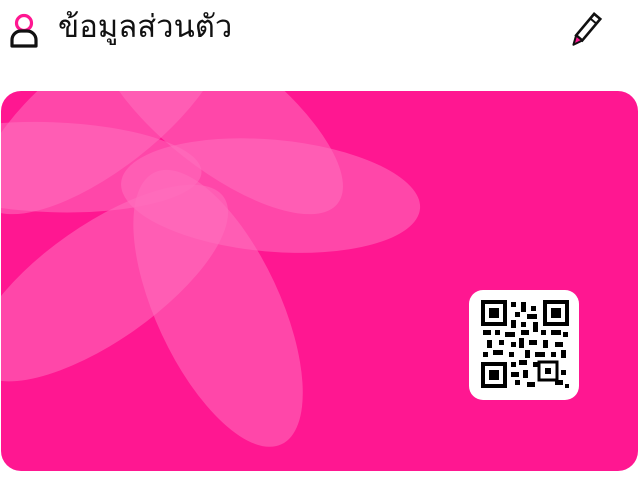 This screenshot has width=638, height=480. I want to click on page-title: ข้อมูลส่วนตัว, so click(145, 27).